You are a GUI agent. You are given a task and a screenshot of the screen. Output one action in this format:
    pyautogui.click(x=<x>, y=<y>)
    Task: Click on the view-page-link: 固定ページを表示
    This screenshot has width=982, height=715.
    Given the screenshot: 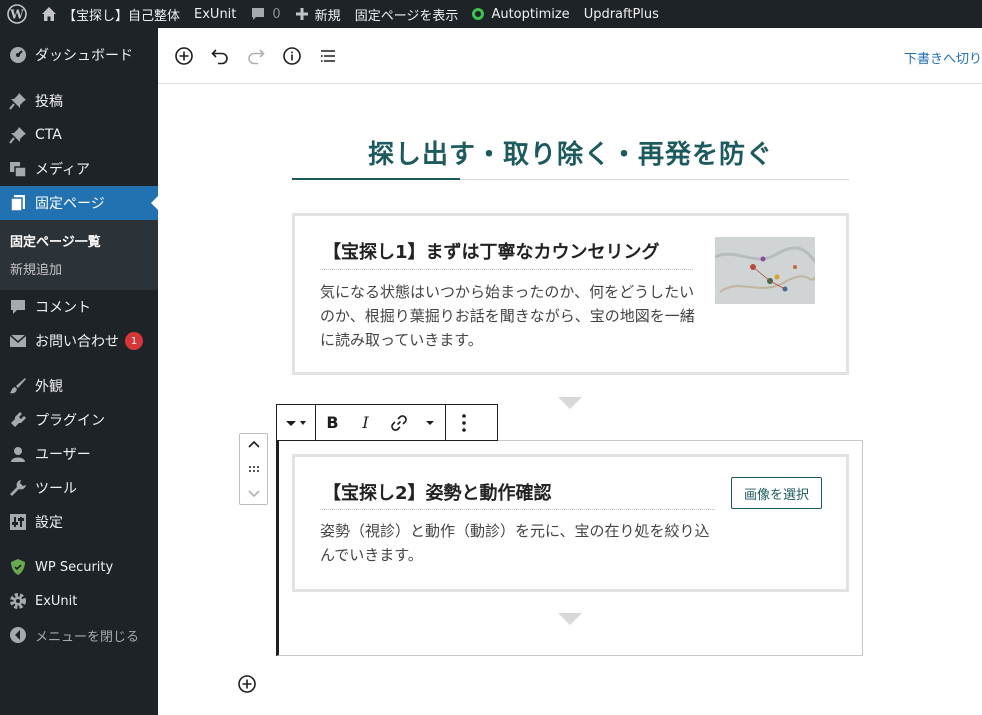 What is the action you would take?
    pyautogui.click(x=407, y=14)
    